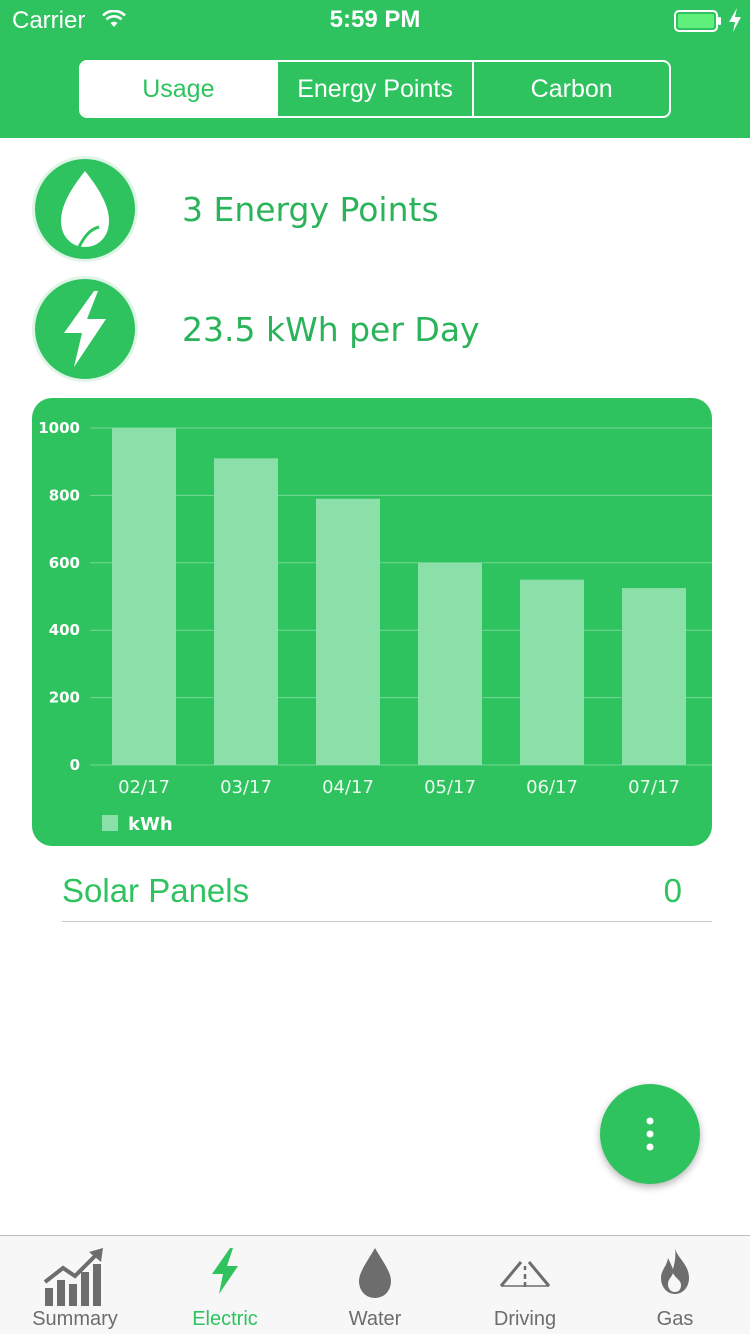  I want to click on flame-icon, so click(675, 1271).